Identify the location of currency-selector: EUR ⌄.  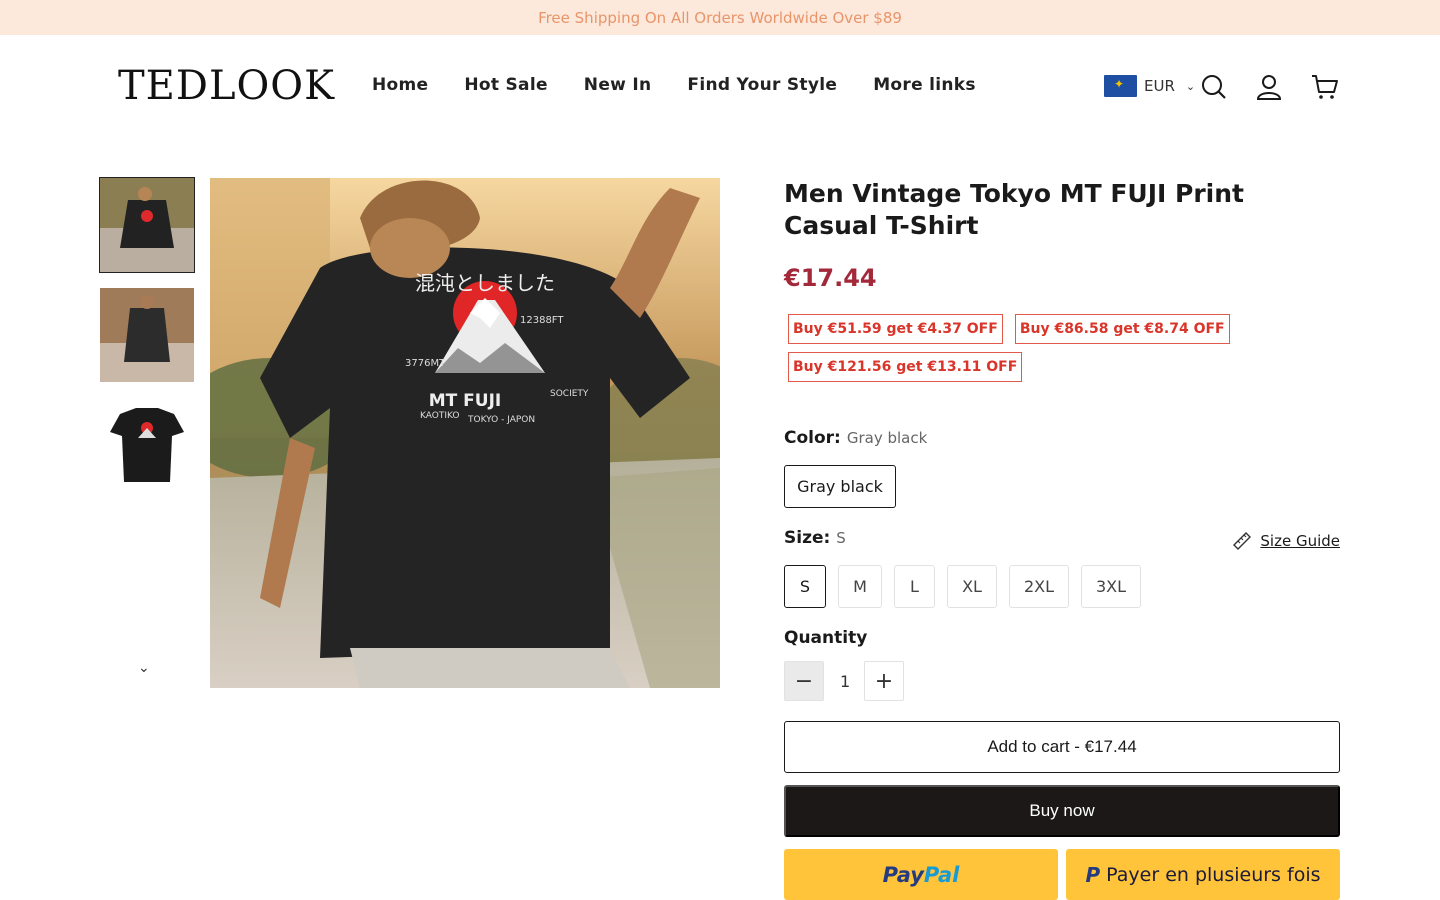
(1149, 86).